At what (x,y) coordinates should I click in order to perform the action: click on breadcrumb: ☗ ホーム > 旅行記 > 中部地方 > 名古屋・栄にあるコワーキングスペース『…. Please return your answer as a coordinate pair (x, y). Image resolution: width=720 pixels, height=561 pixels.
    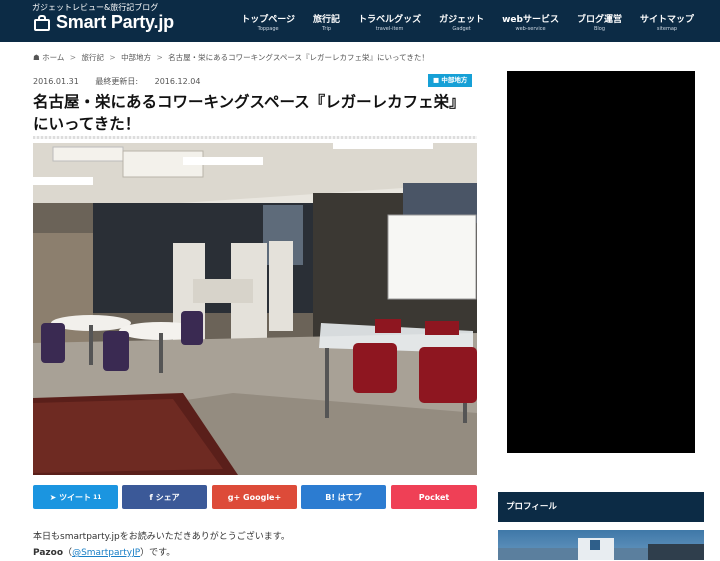
    Looking at the image, I should click on (231, 57).